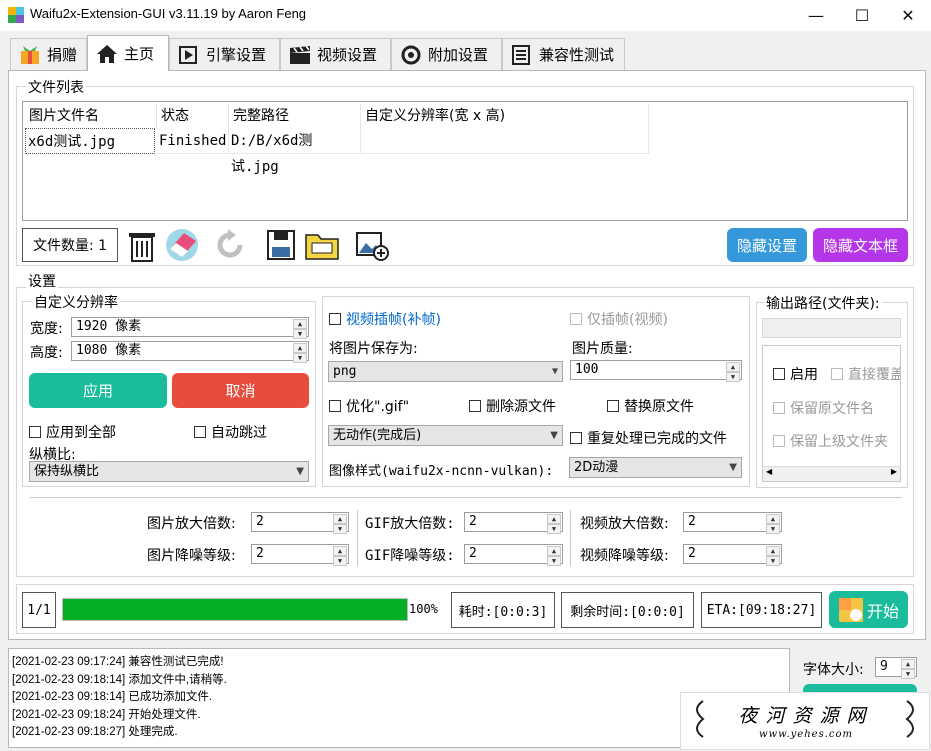 The height and width of the screenshot is (751, 931). I want to click on output-path-title: 输出路径(文件夹):, so click(823, 303).